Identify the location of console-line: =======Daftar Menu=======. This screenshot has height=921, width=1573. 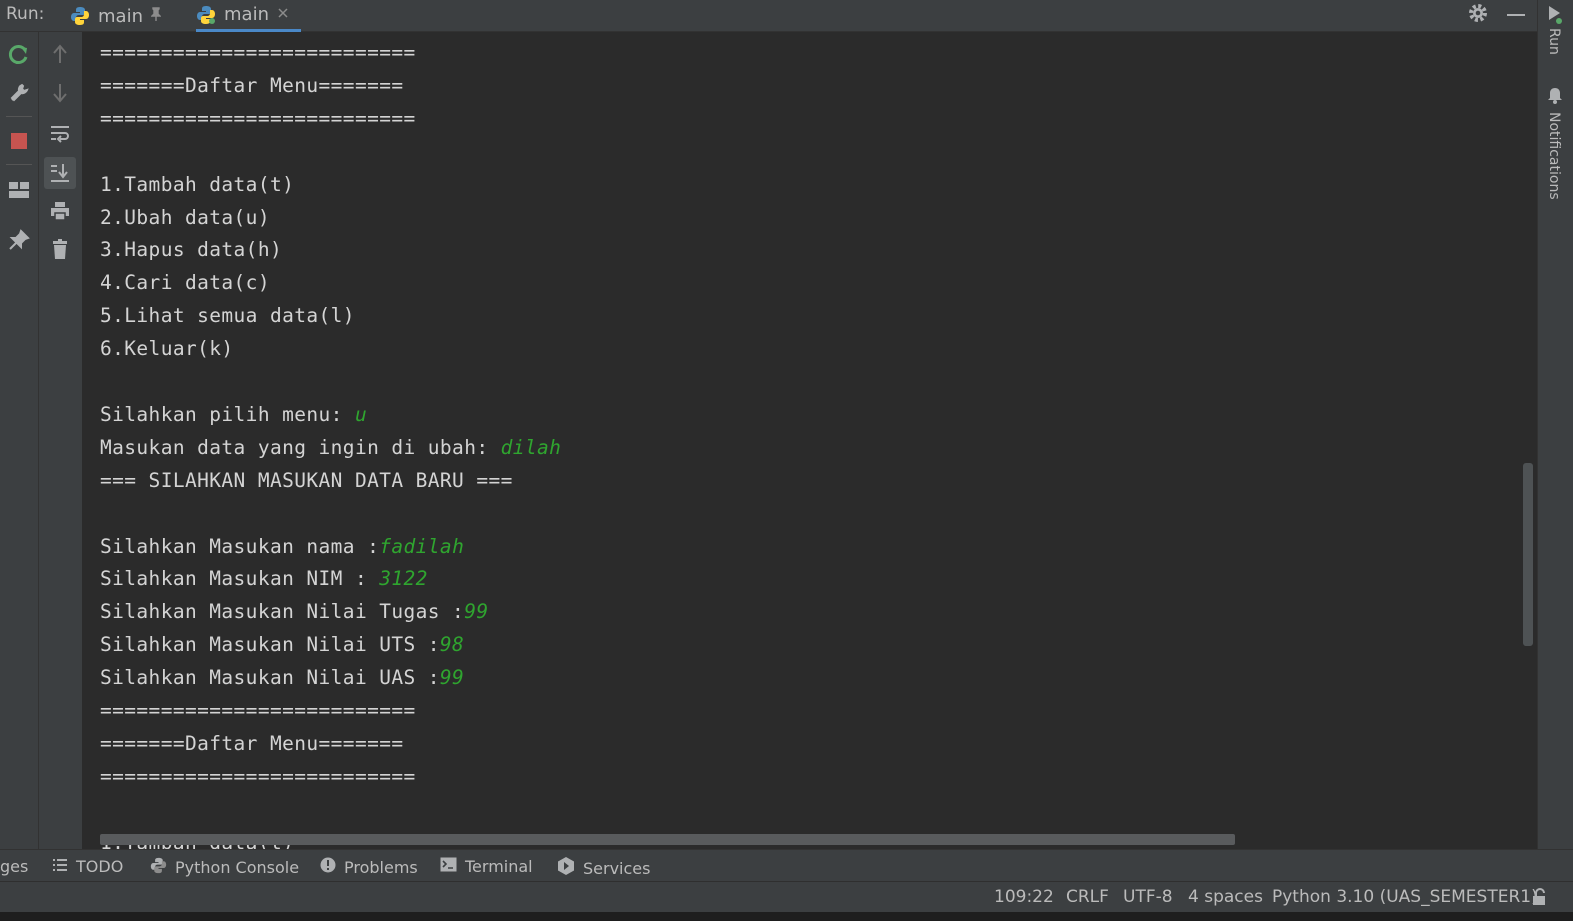
(252, 743).